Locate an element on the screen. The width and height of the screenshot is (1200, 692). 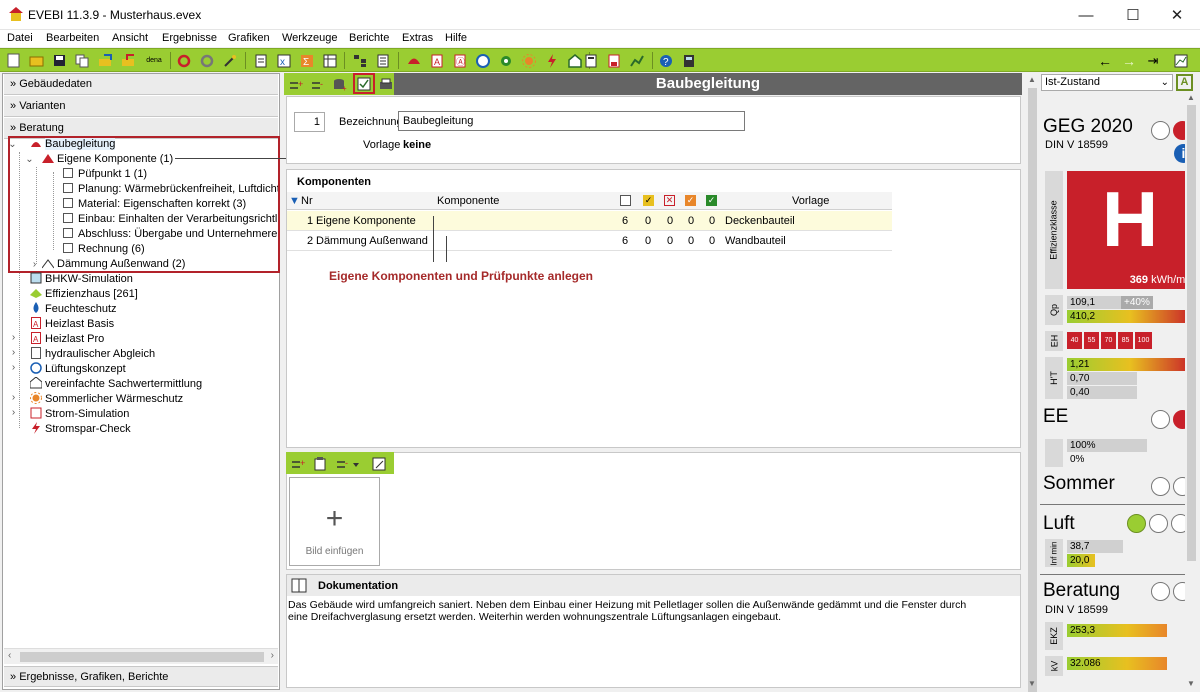
fan-icon is located at coordinates (506, 60).